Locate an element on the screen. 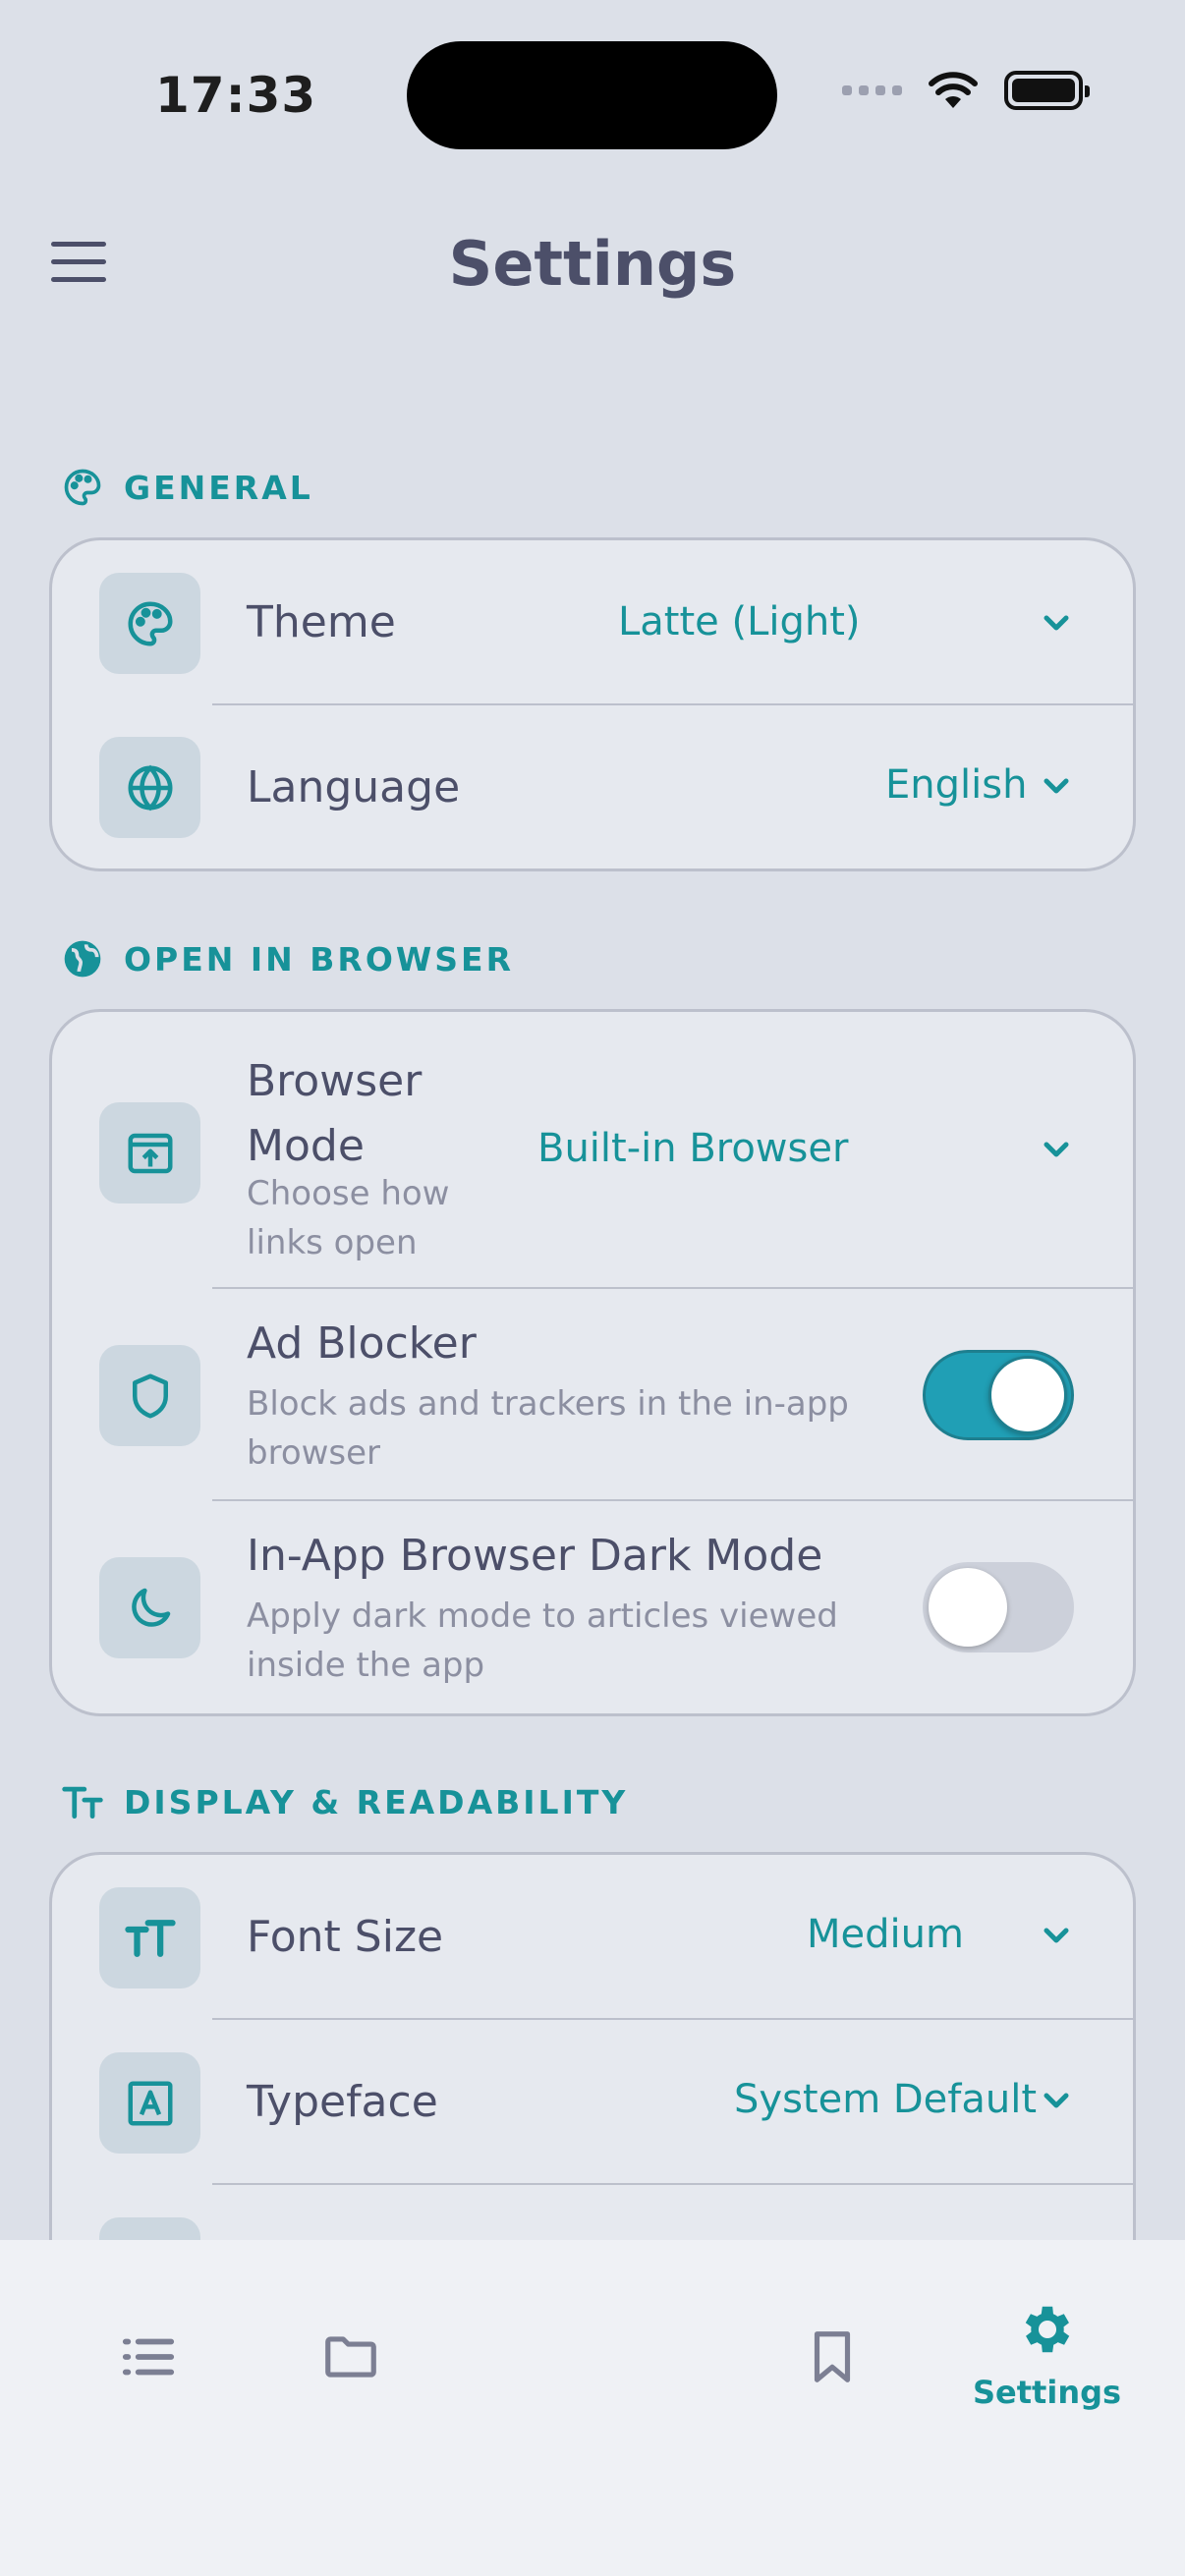  ad-blocker-title: Ad Blocker is located at coordinates (362, 1343).